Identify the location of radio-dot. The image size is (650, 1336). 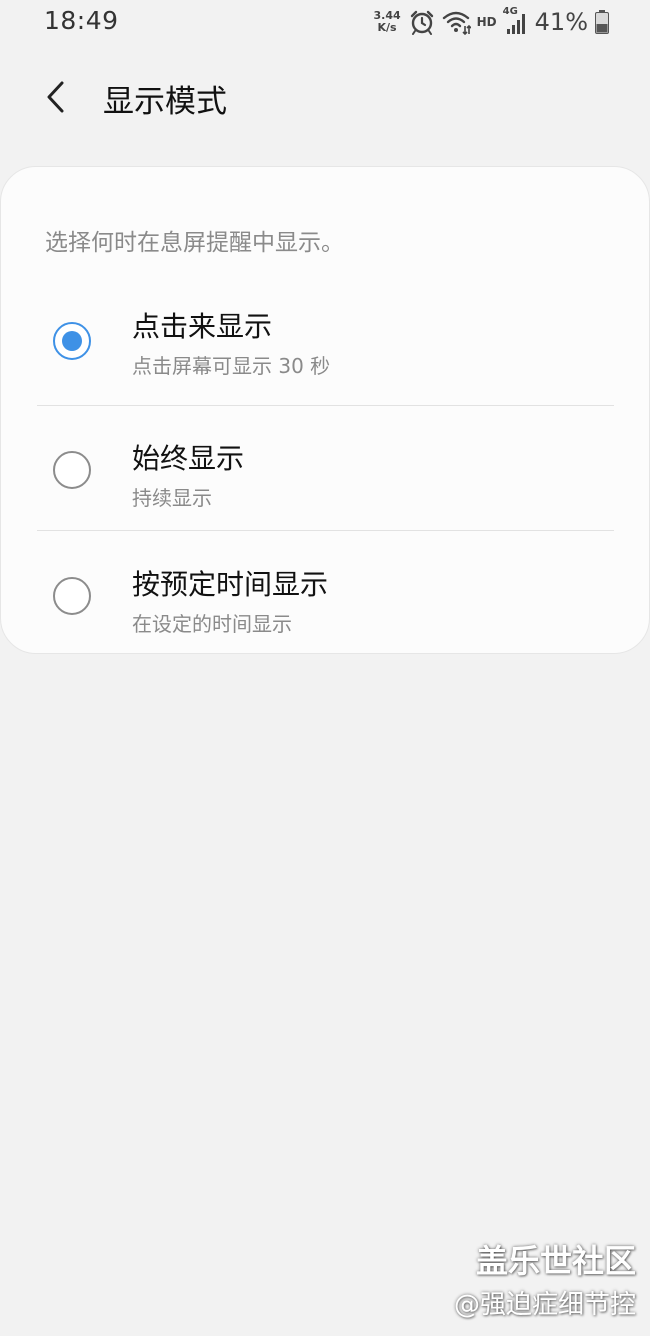
(72, 341).